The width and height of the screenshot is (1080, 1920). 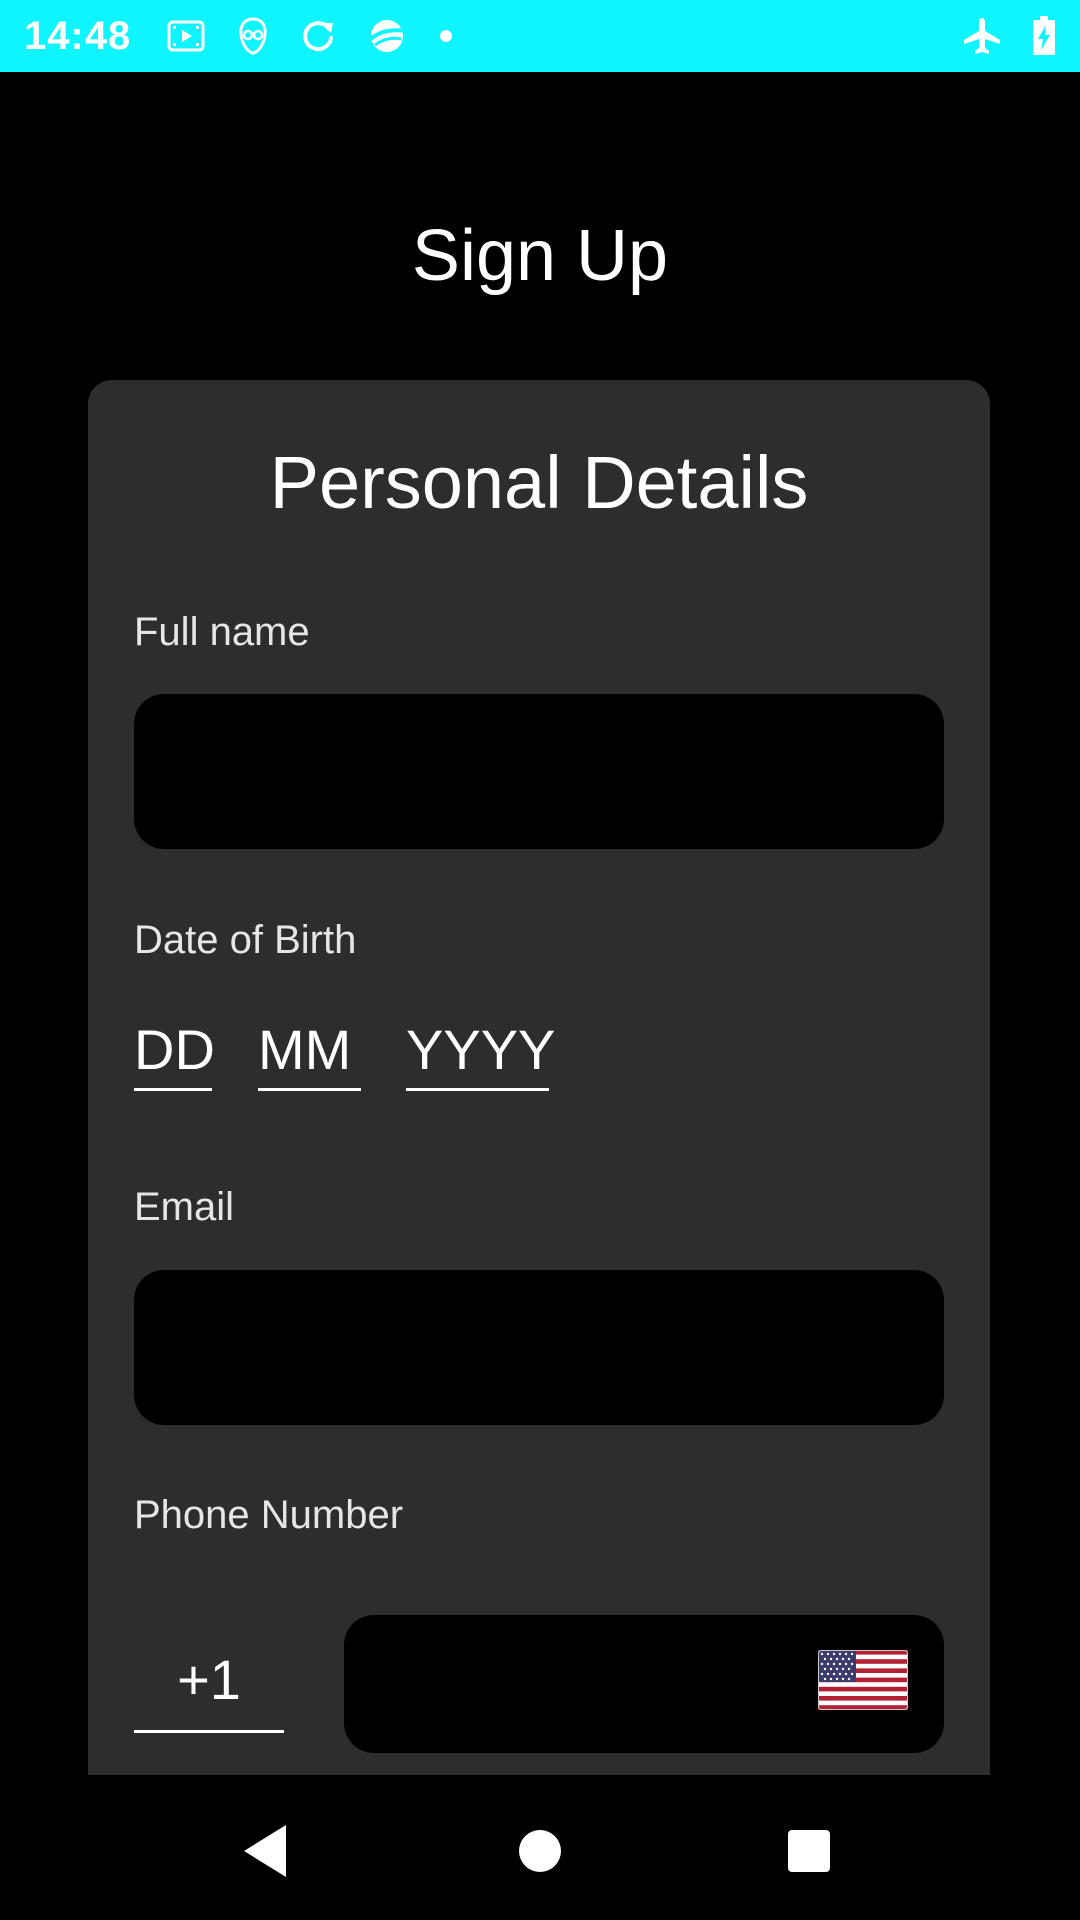 I want to click on dob-month-field: MM, so click(x=309, y=1051).